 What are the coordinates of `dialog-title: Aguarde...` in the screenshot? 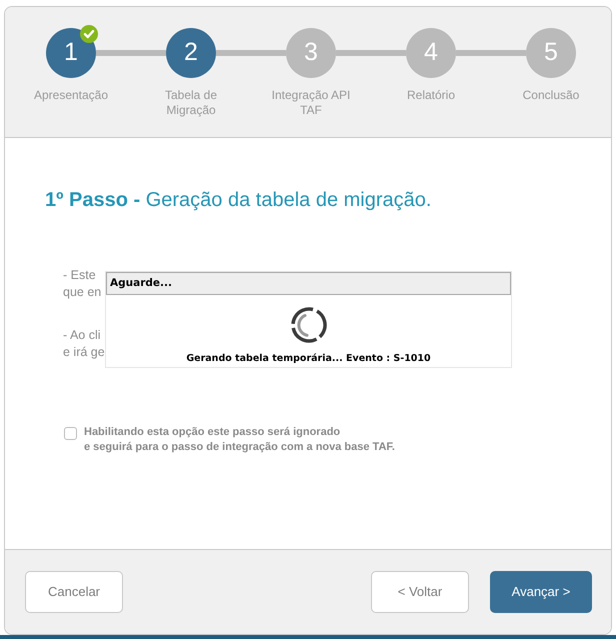 It's located at (141, 283).